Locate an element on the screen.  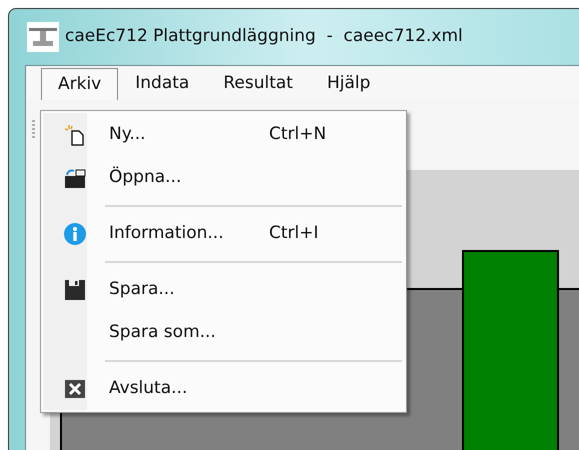
menu-item: Information... Ctrl+I is located at coordinates (223, 233).